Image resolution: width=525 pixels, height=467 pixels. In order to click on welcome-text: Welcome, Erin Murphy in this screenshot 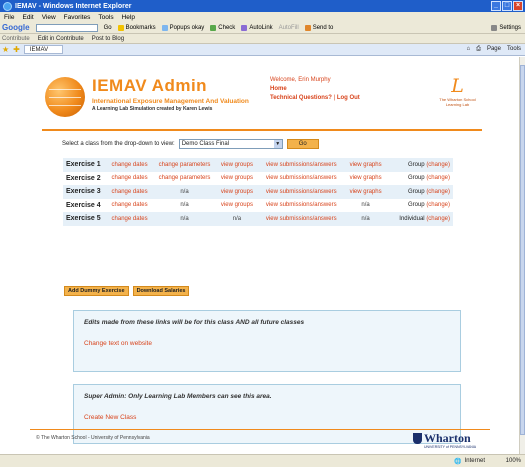, I will do `click(300, 80)`.